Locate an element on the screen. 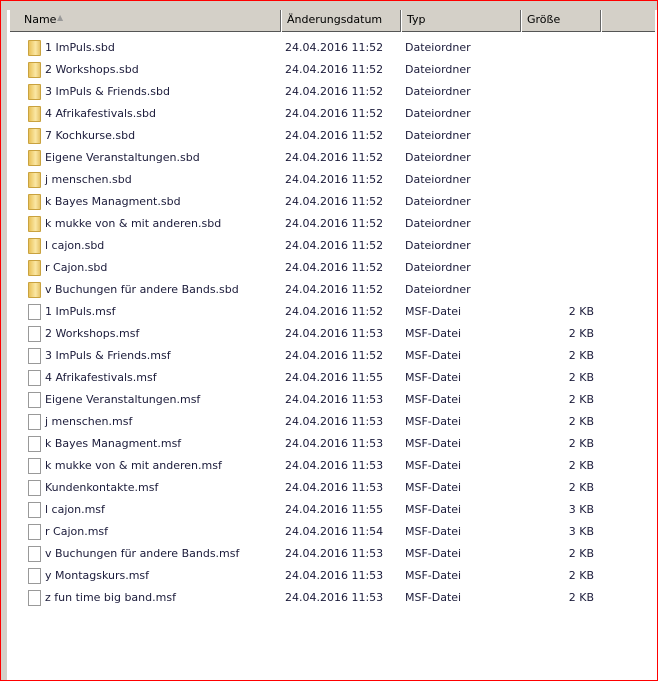 The image size is (658, 681). file-row: l cajon.sbd 24.04.2016 11:52 Dateiordner is located at coordinates (320, 246).